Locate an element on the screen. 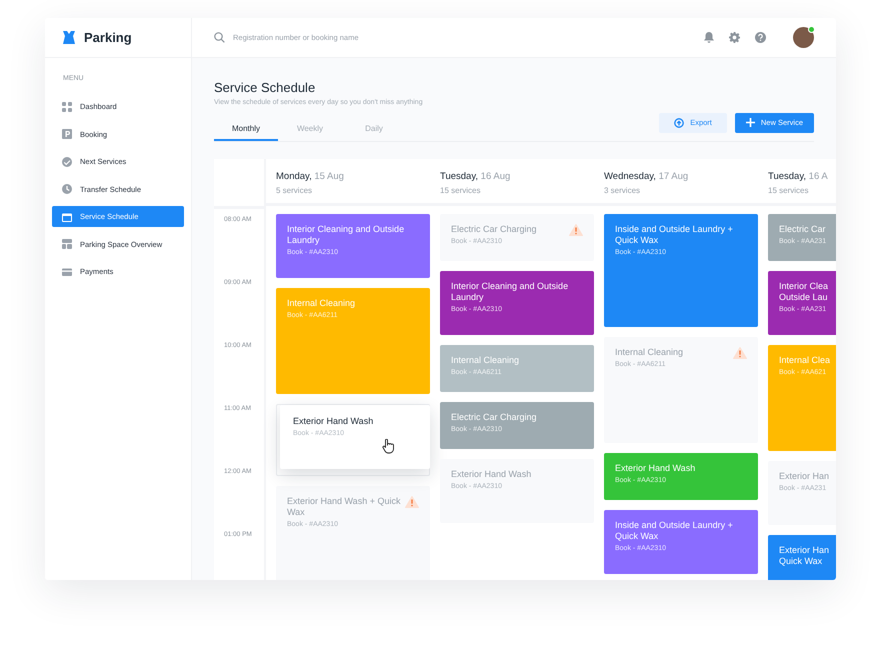 The width and height of the screenshot is (880, 650). hand-cursor-icon is located at coordinates (388, 446).